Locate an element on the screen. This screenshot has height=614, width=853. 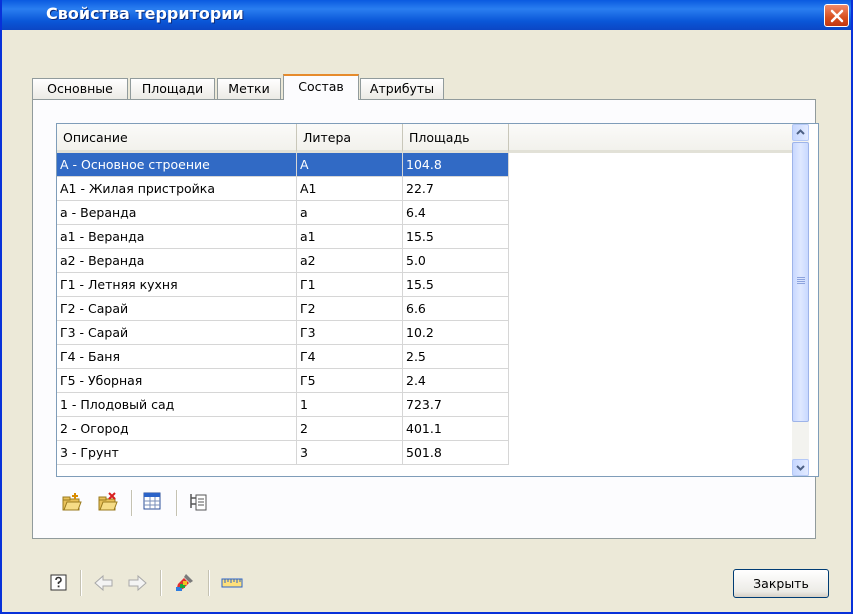
letter-cell: а1 is located at coordinates (350, 237).